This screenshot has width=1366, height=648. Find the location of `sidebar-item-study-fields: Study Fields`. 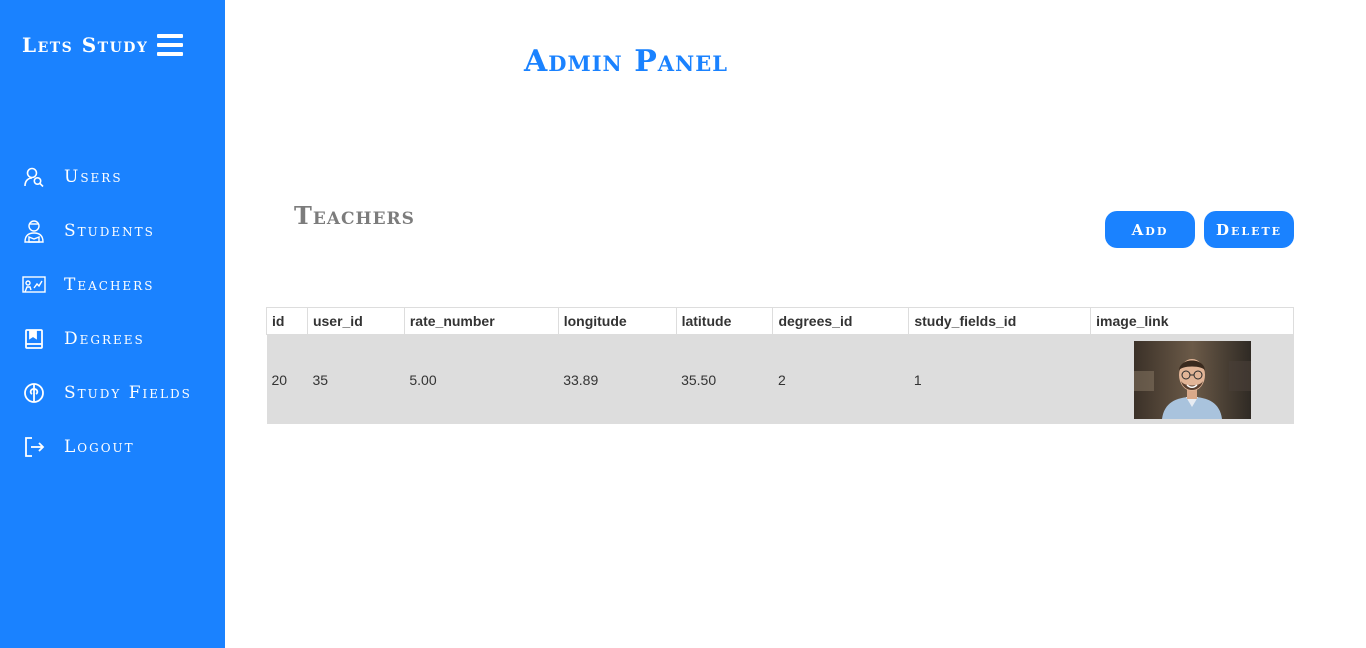

sidebar-item-study-fields: Study Fields is located at coordinates (117, 393).